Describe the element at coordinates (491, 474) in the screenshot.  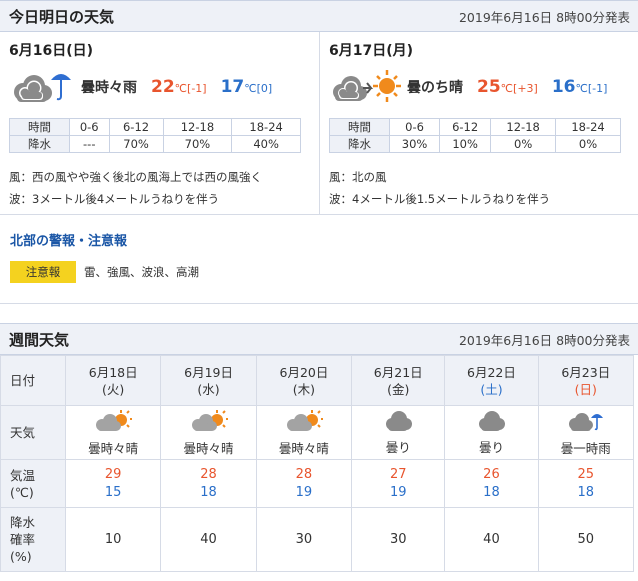
I see `weekly-high: 26` at that location.